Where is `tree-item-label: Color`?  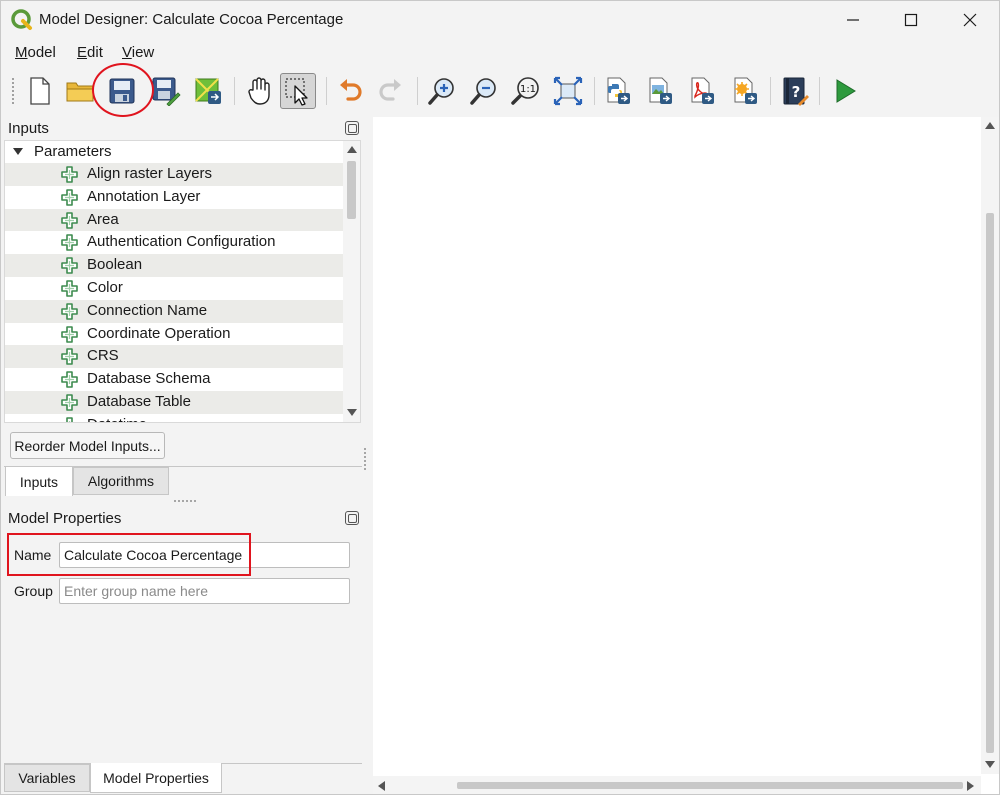
tree-item-label: Color is located at coordinates (105, 287).